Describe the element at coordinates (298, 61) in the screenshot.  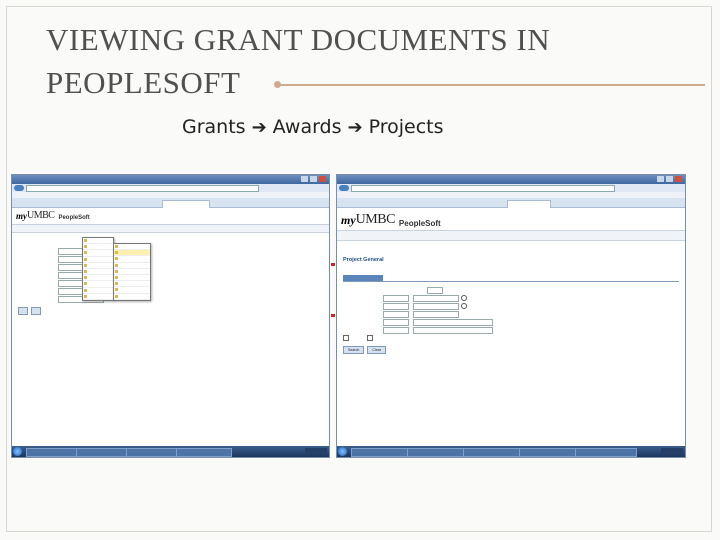
I see `slide-title: VIEWING GRANT DOCUMENTS IN PEOPLESOFT` at that location.